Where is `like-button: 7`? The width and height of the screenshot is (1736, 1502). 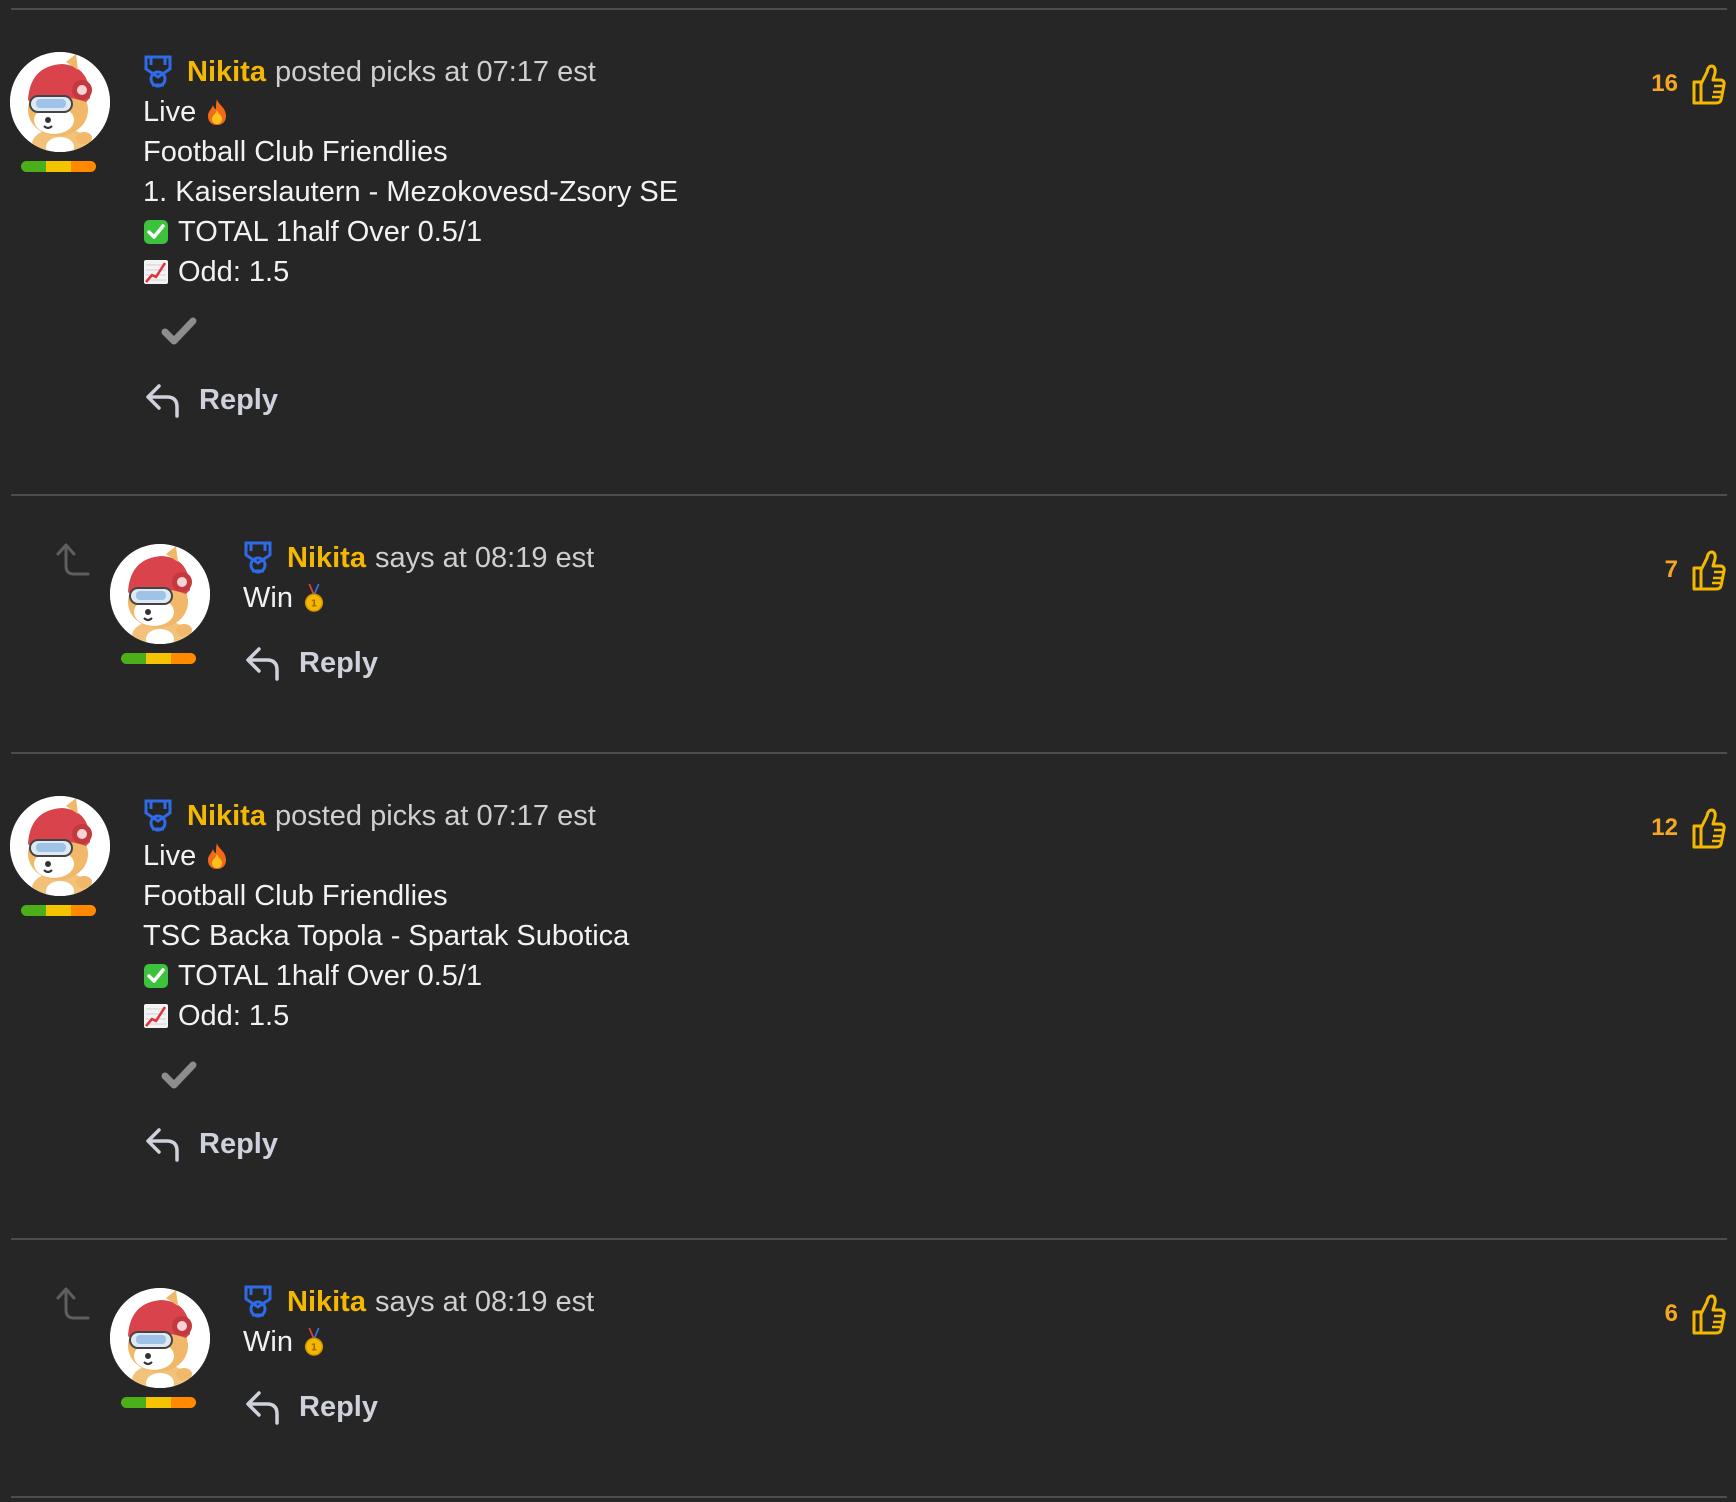 like-button: 7 is located at coordinates (1695, 570).